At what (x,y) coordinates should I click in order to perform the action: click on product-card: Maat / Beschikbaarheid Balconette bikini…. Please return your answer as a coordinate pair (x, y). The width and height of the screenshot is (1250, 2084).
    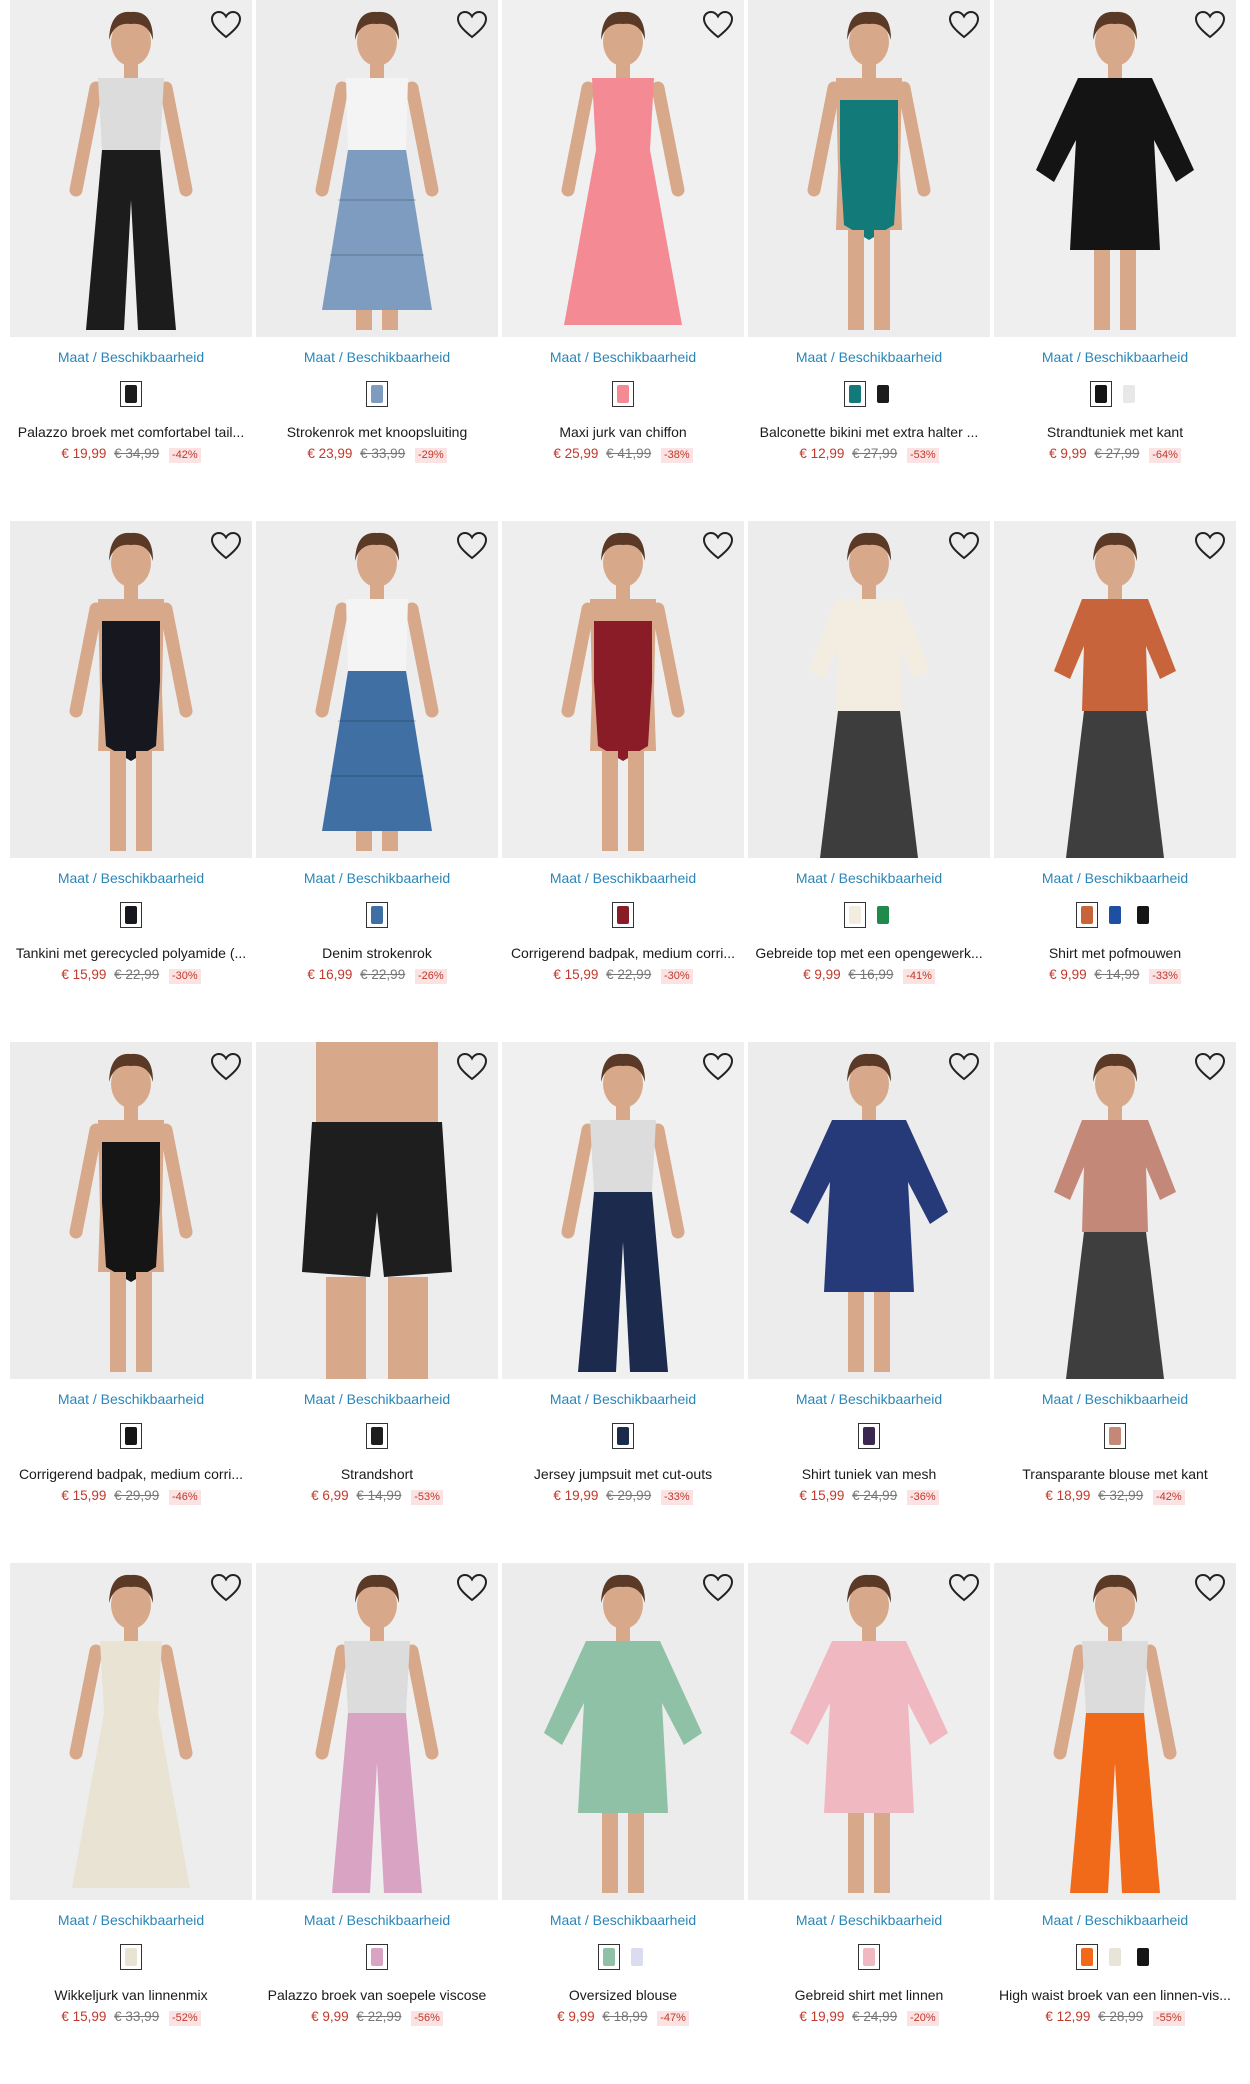
    Looking at the image, I should click on (869, 260).